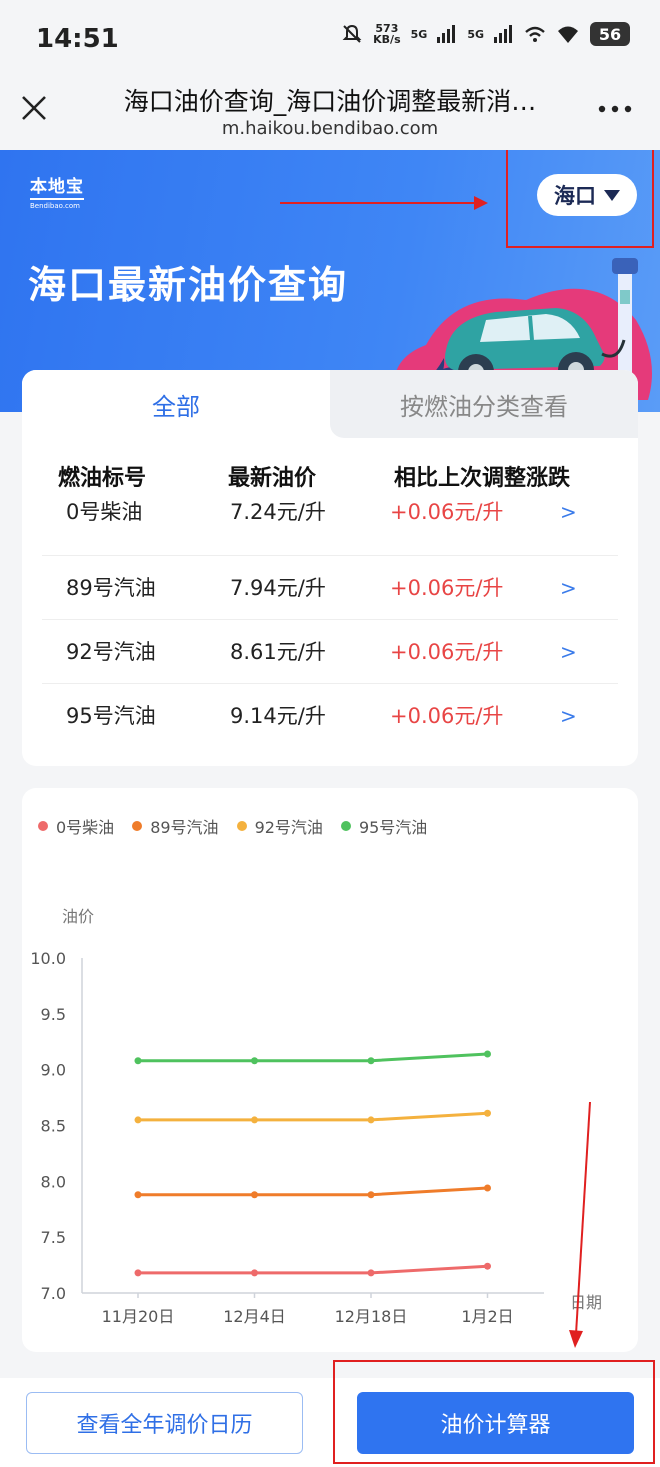 This screenshot has width=660, height=1467. Describe the element at coordinates (580, 1224) in the screenshot. I see `annotation-arrow-vertical` at that location.